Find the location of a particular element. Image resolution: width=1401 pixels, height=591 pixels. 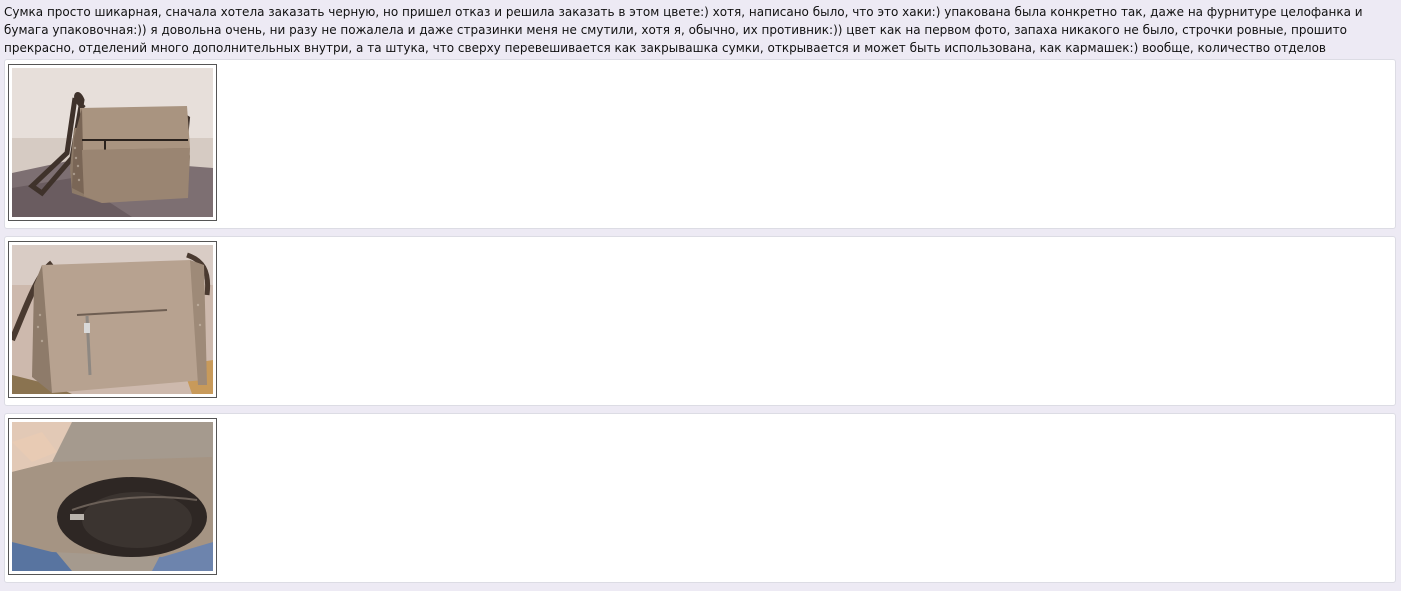

bag-photo-back is located at coordinates (112, 319).